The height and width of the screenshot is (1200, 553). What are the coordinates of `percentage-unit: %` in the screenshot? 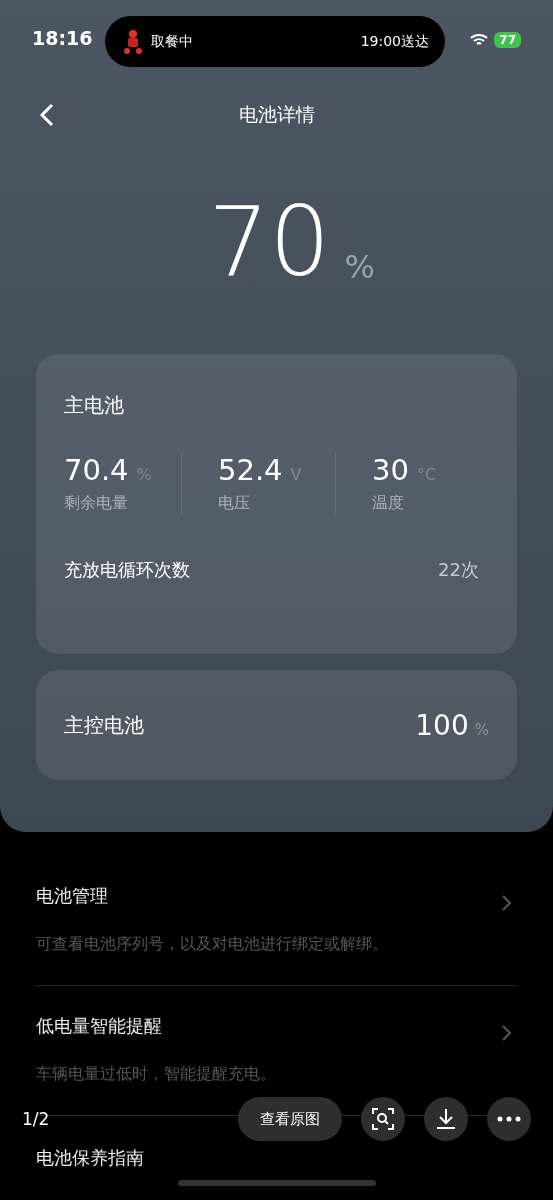 It's located at (359, 267).